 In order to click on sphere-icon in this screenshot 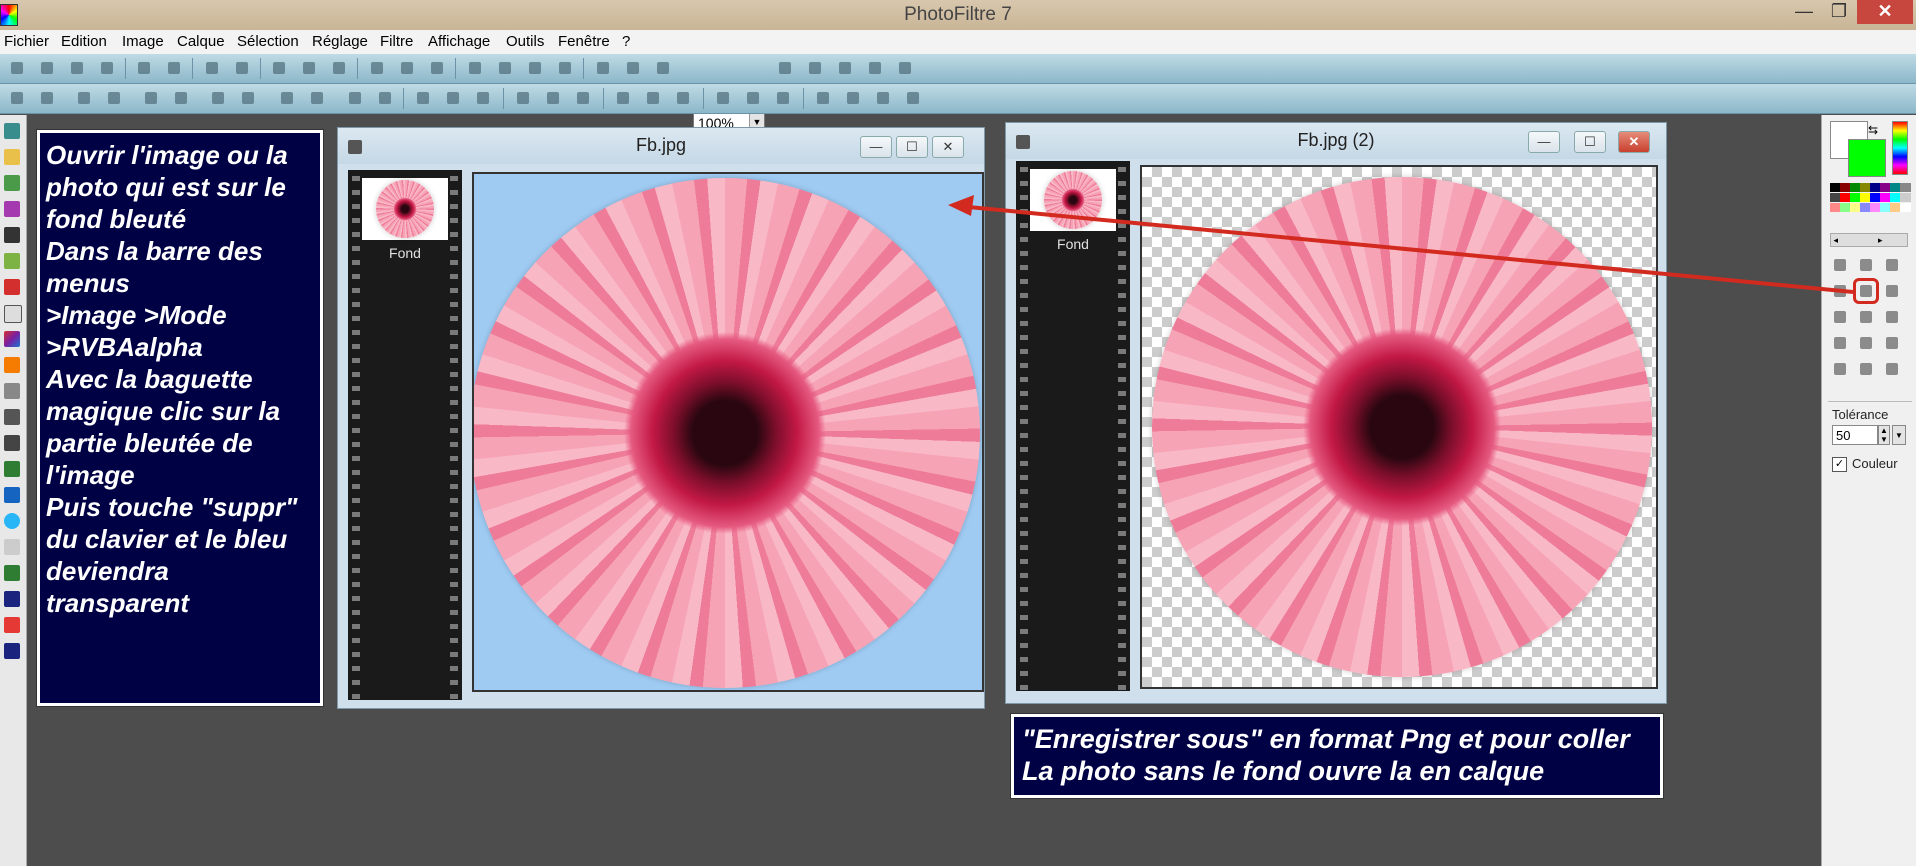, I will do `click(12, 521)`.